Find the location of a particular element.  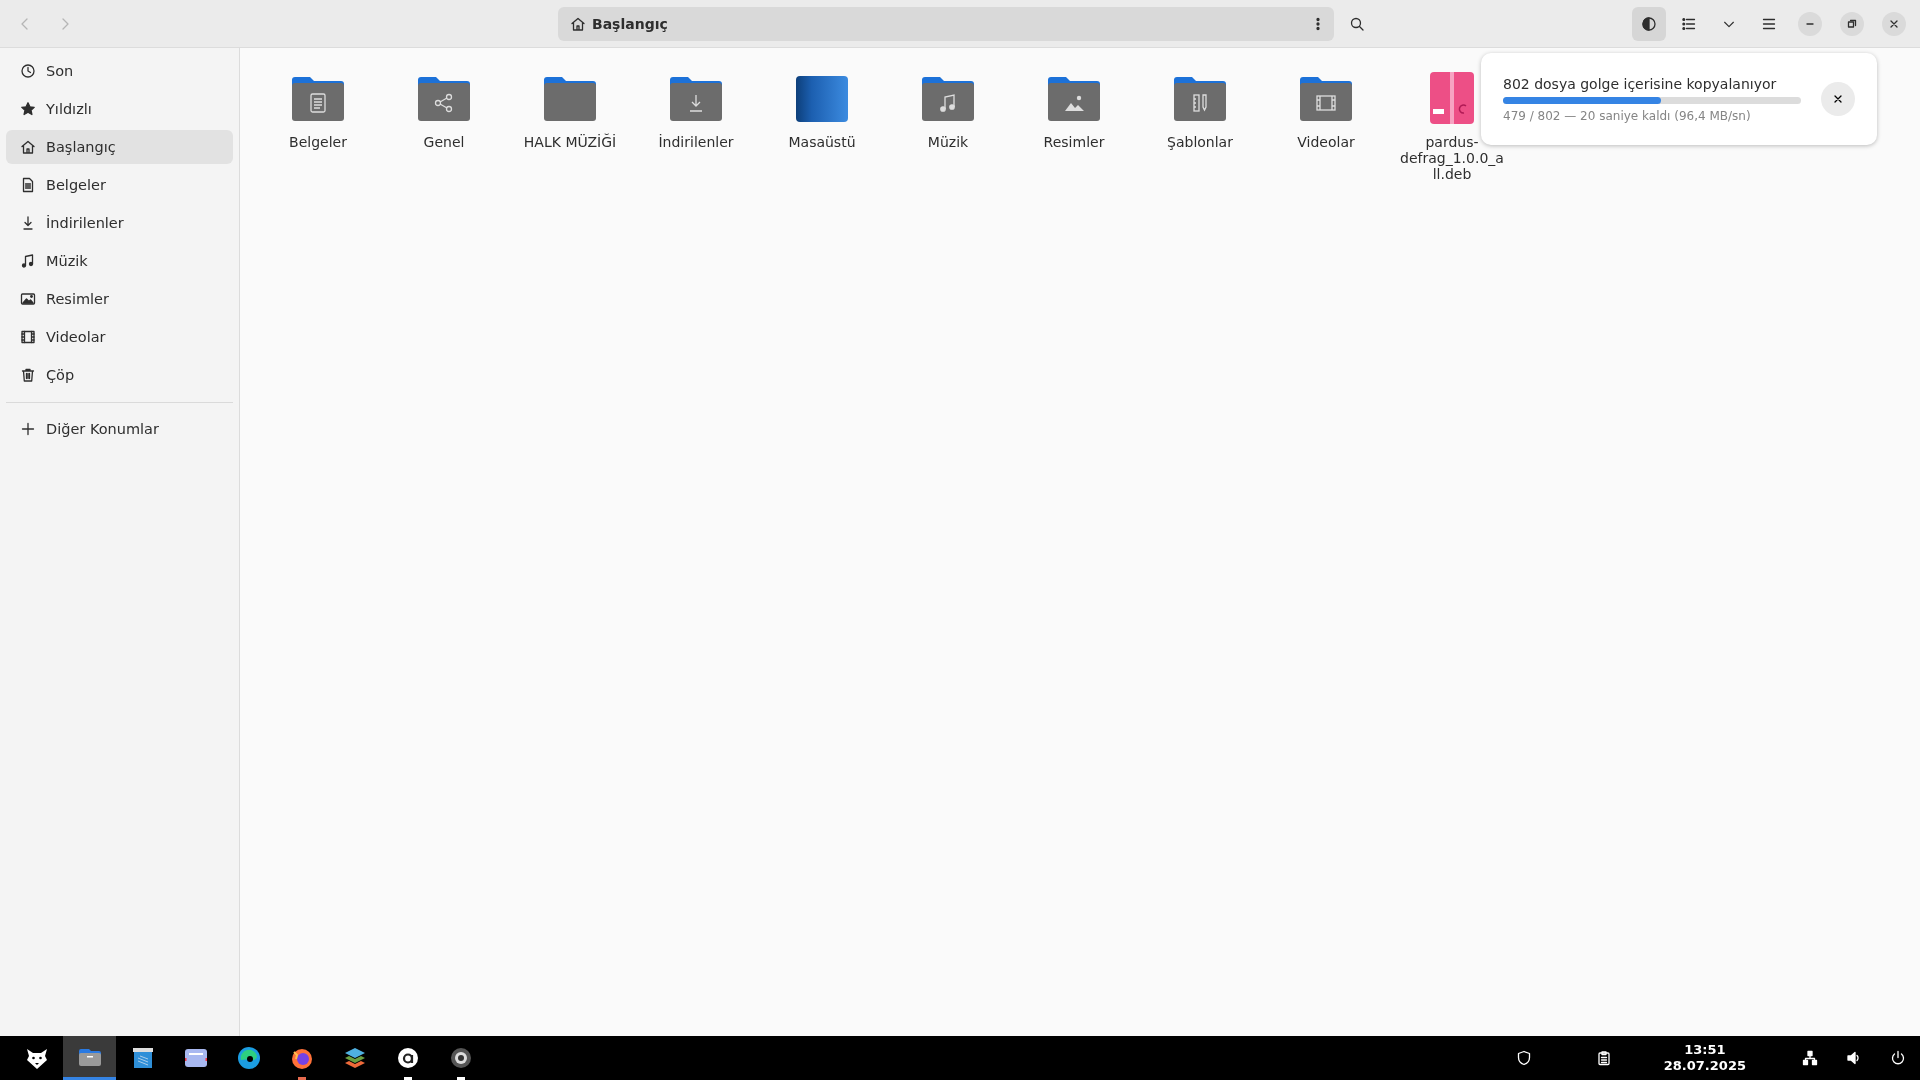

clock-time: 13:51 is located at coordinates (1705, 1050).